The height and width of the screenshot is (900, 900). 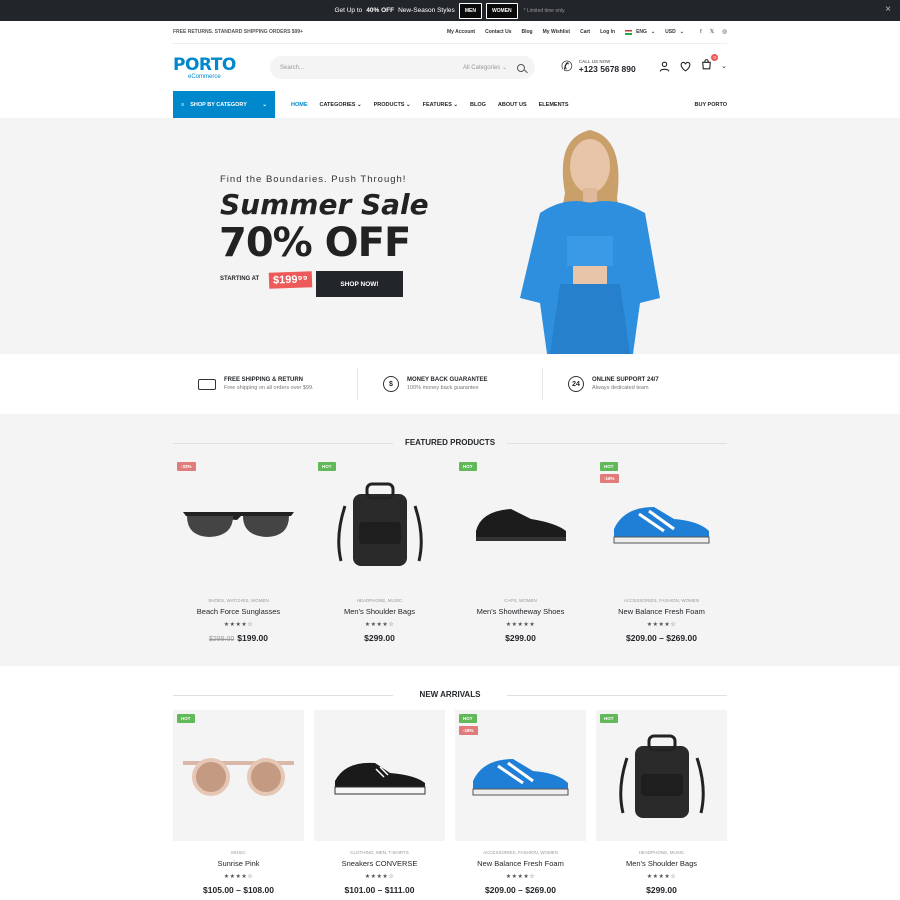 I want to click on link-my-account: My Account, so click(x=461, y=32).